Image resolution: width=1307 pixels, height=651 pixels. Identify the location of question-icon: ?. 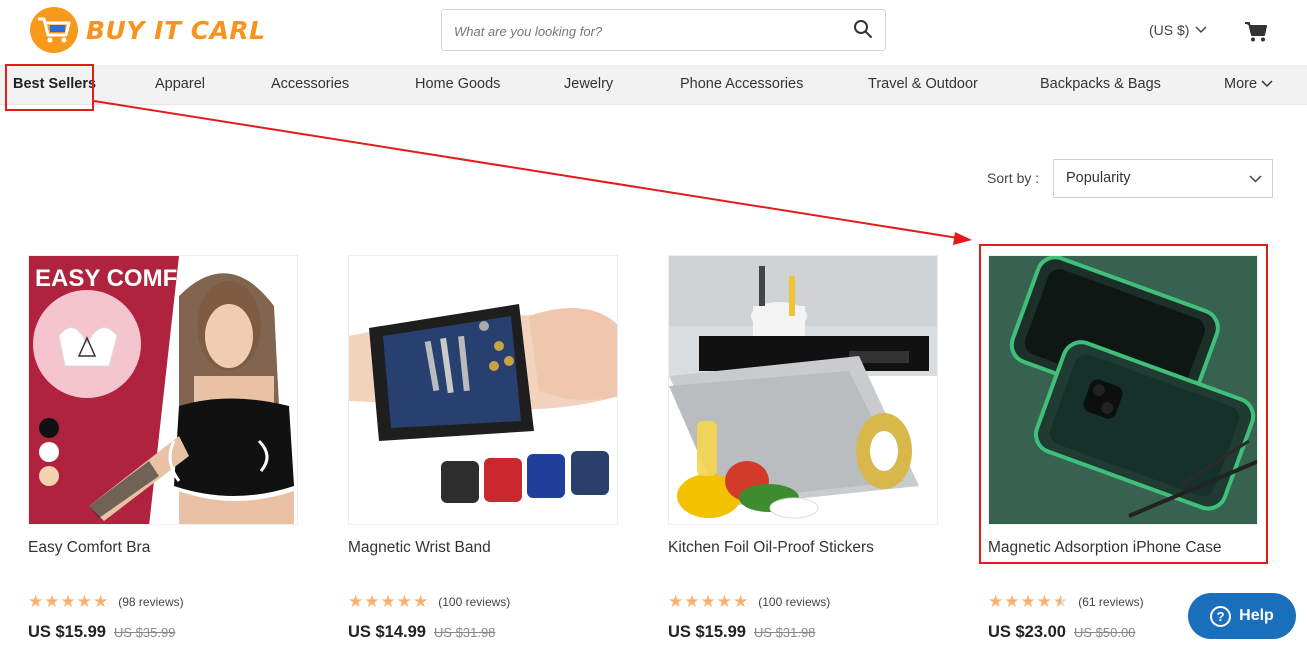
(1221, 616).